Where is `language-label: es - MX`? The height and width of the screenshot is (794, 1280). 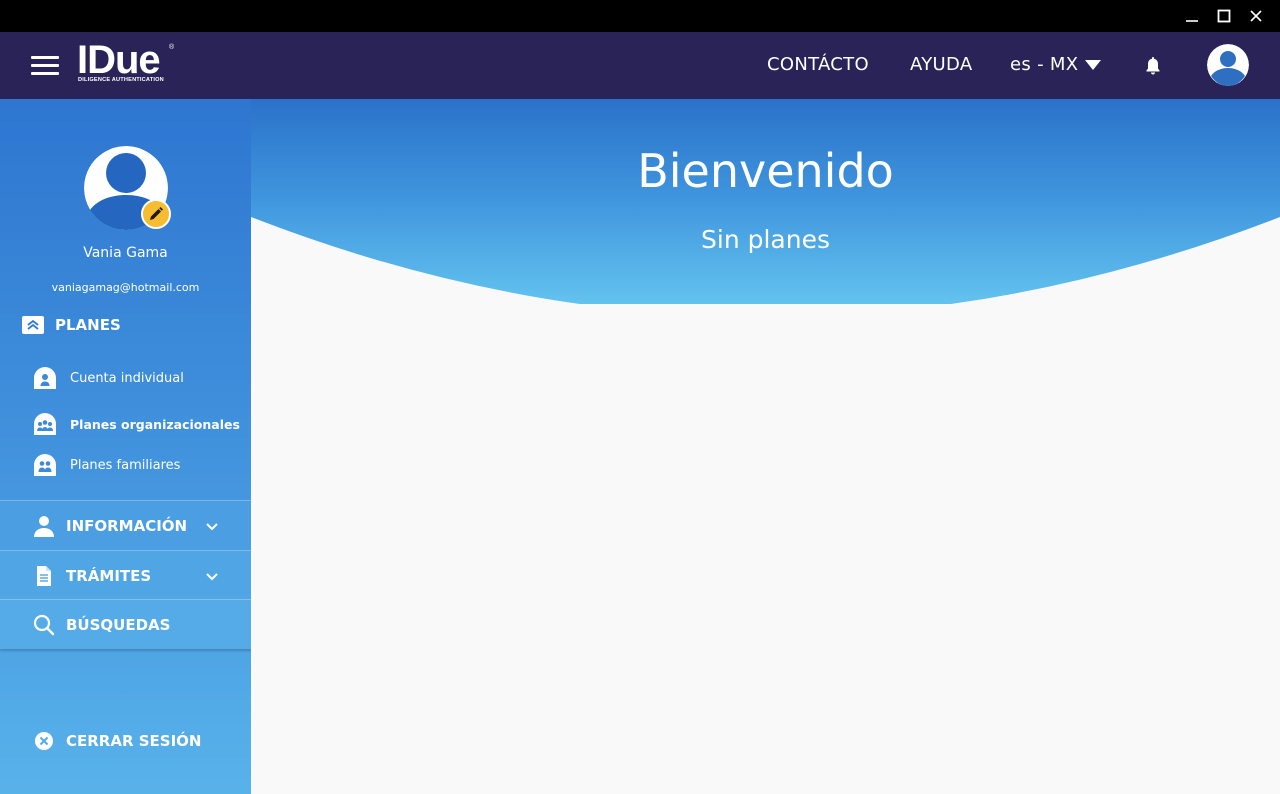
language-label: es - MX is located at coordinates (1044, 64).